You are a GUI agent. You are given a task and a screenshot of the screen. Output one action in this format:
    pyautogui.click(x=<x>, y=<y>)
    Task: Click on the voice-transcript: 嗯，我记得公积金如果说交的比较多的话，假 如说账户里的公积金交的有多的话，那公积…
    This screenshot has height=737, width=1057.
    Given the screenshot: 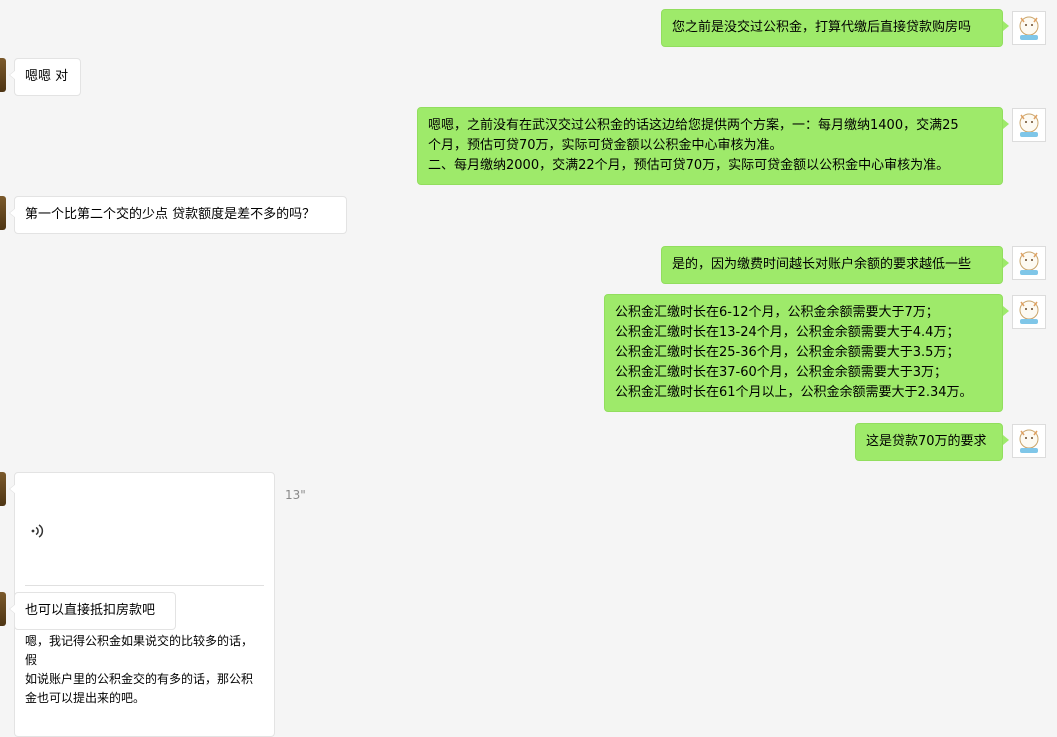 What is the action you would take?
    pyautogui.click(x=139, y=669)
    